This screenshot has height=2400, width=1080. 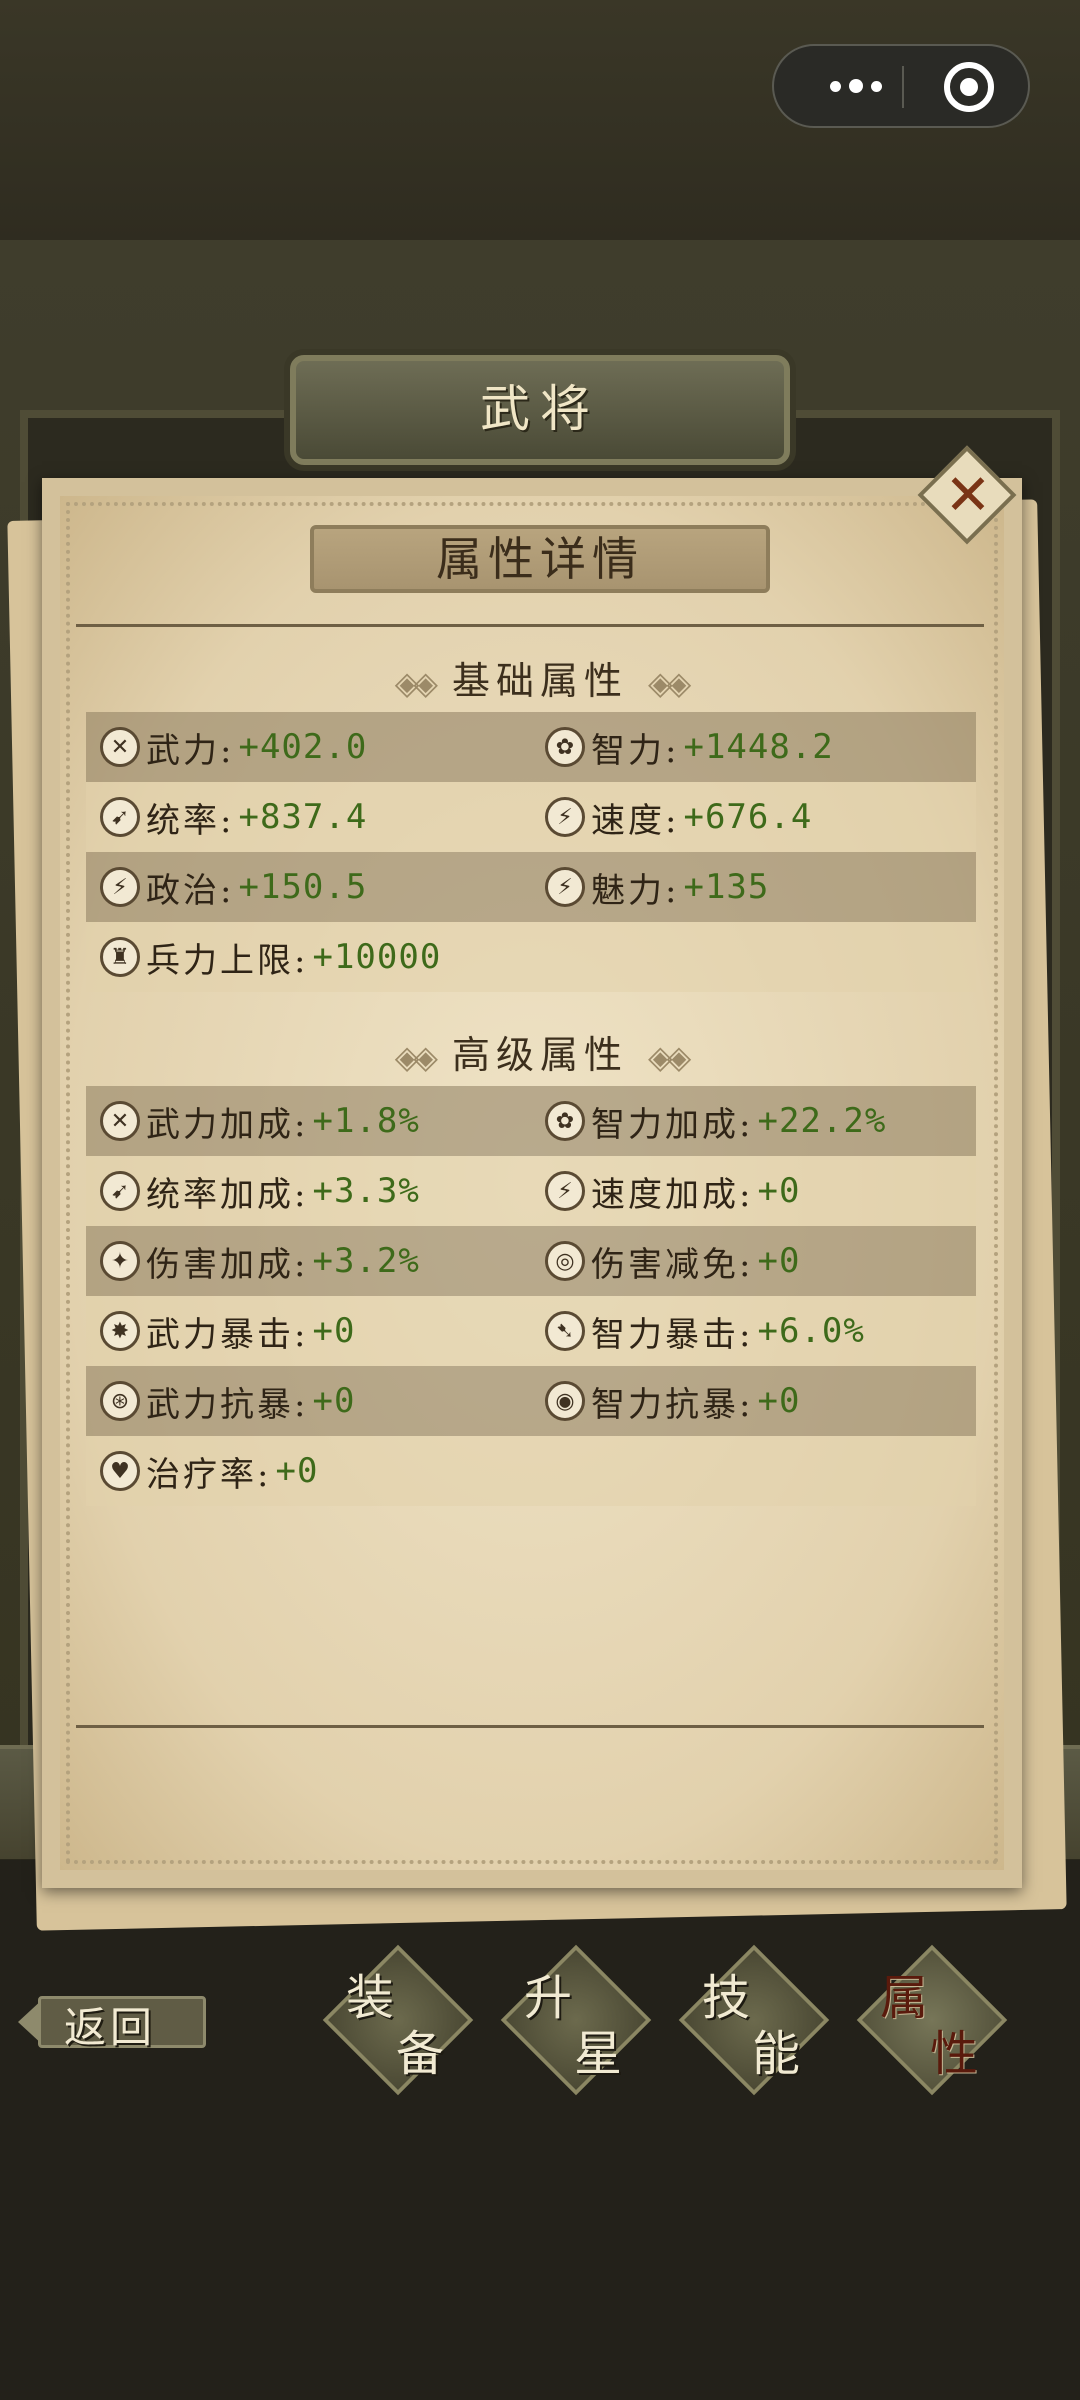 What do you see at coordinates (539, 681) in the screenshot?
I see `basic-section-title: 基础属性` at bounding box center [539, 681].